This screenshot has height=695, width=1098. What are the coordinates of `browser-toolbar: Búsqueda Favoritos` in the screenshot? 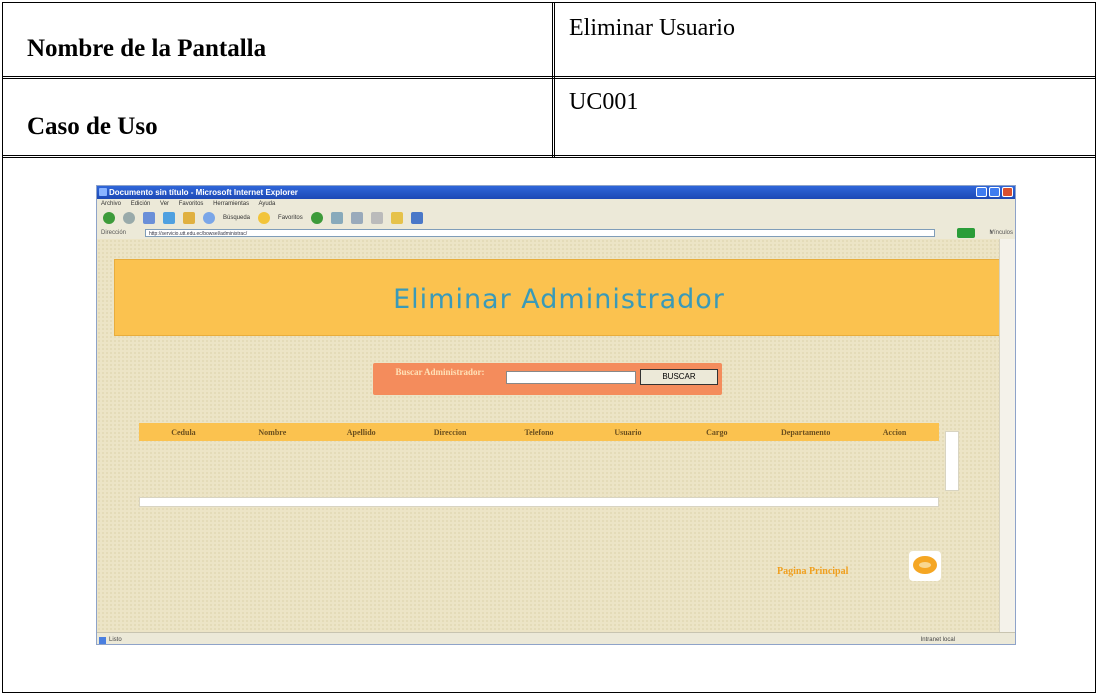 It's located at (556, 218).